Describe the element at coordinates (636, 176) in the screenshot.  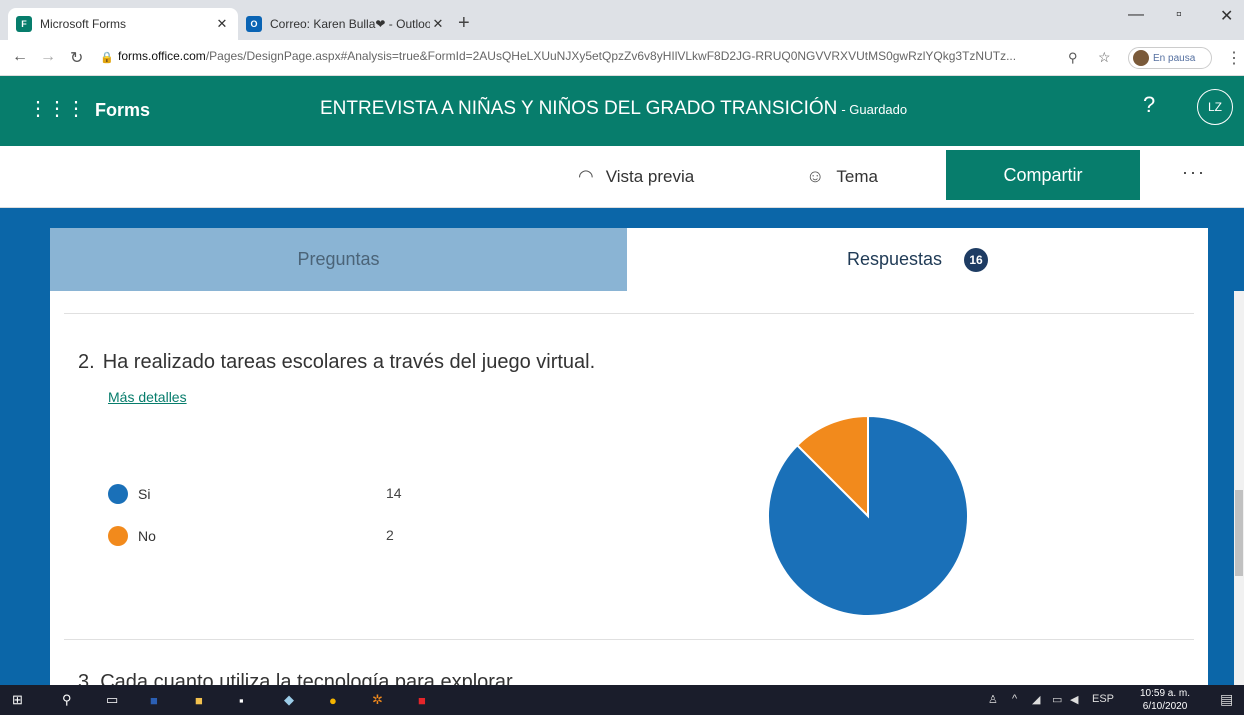
I see `preview-button: ◠ Vista previa` at that location.